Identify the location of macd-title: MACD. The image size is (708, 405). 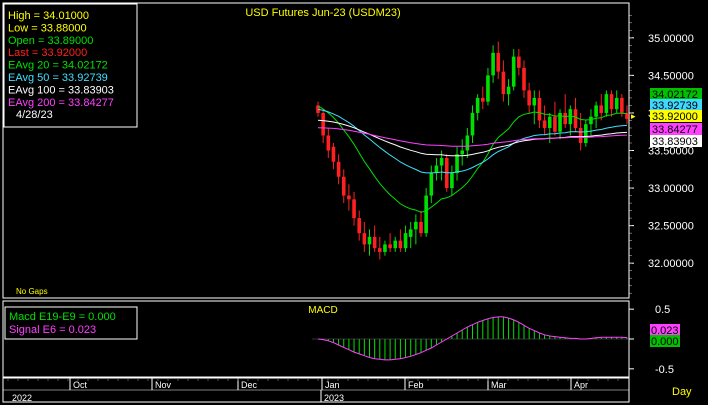
(322, 310).